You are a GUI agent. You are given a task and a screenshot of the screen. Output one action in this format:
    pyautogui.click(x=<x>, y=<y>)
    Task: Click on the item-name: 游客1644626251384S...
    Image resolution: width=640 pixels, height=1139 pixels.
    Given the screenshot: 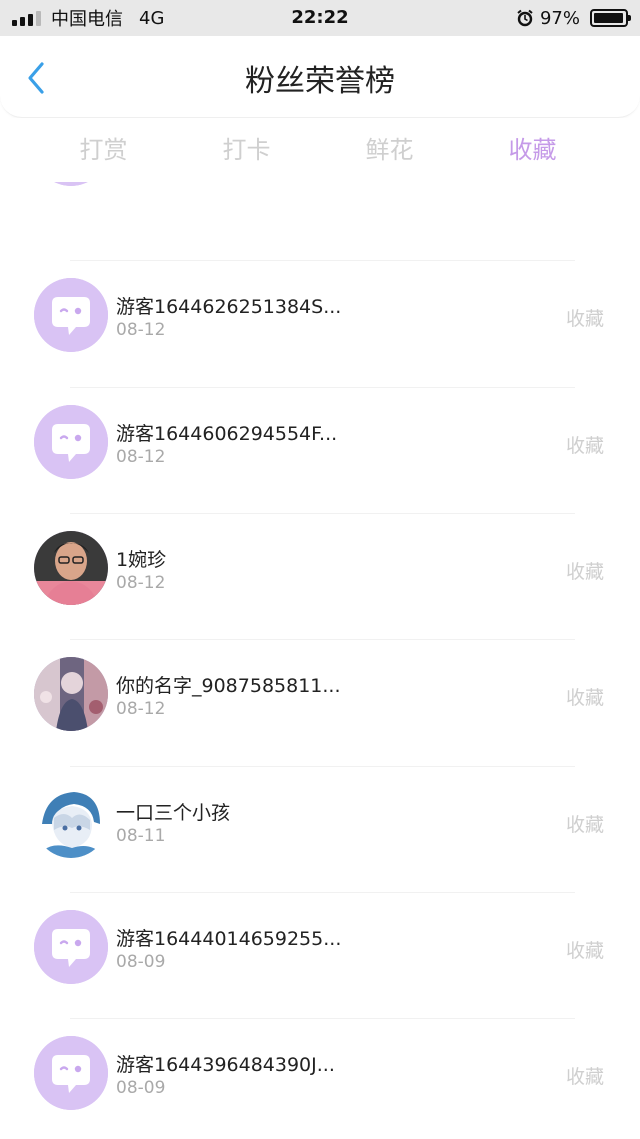 What is the action you would take?
    pyautogui.click(x=229, y=307)
    